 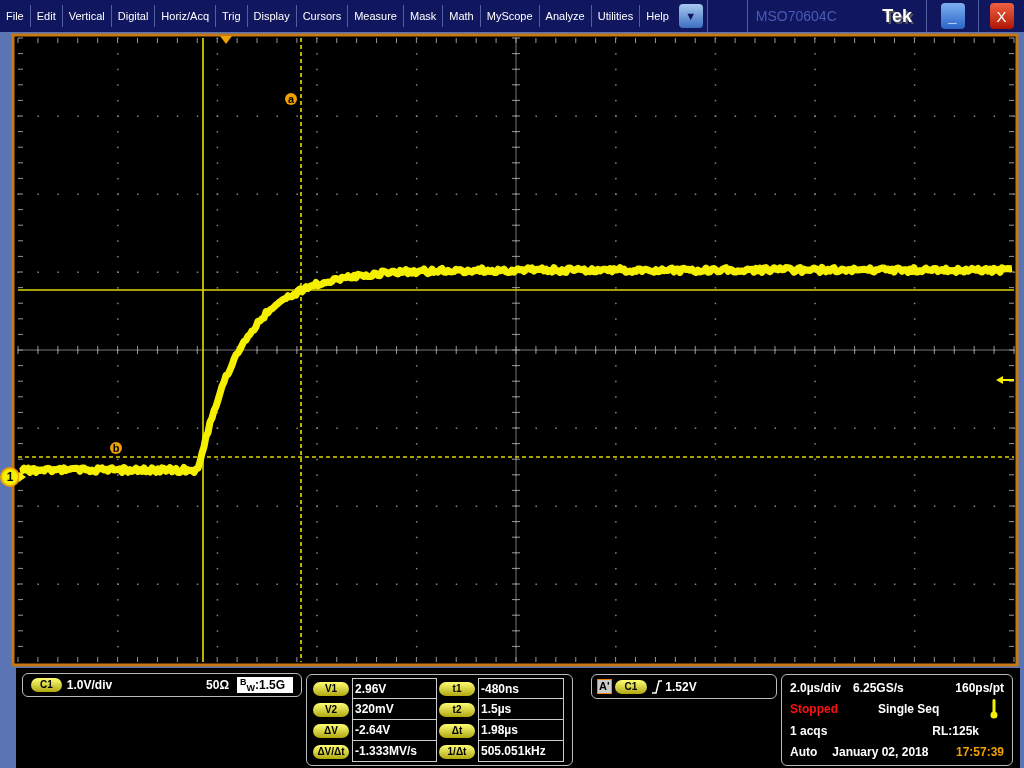 What do you see at coordinates (331, 751) in the screenshot?
I see `cursor-badge: ΔV/Δt` at bounding box center [331, 751].